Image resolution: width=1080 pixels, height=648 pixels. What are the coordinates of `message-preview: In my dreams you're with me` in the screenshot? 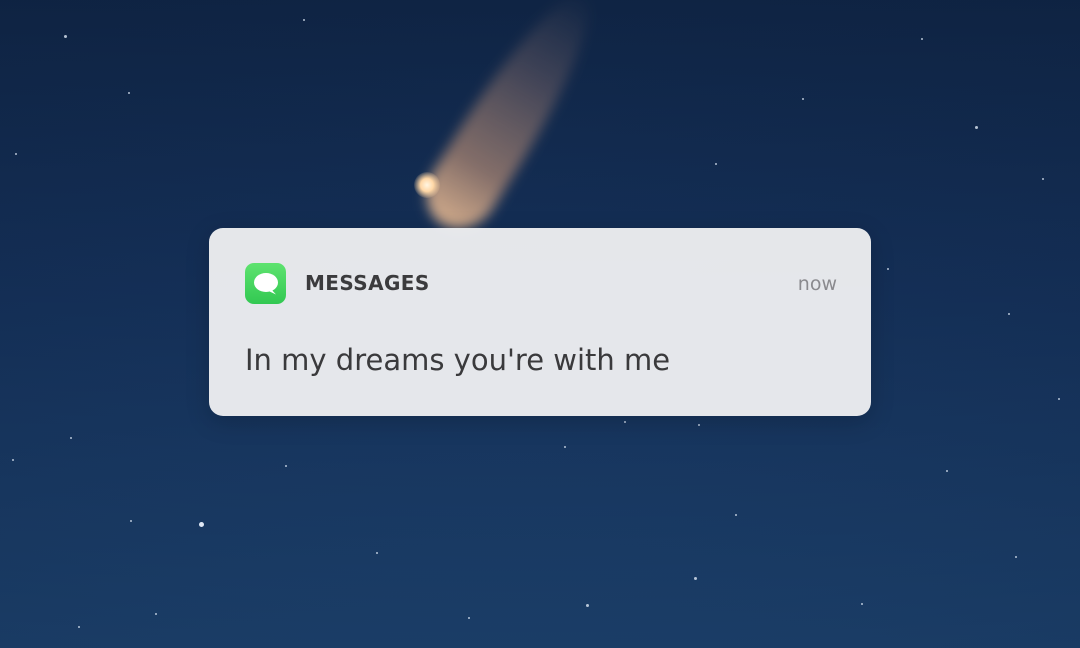 It's located at (458, 360).